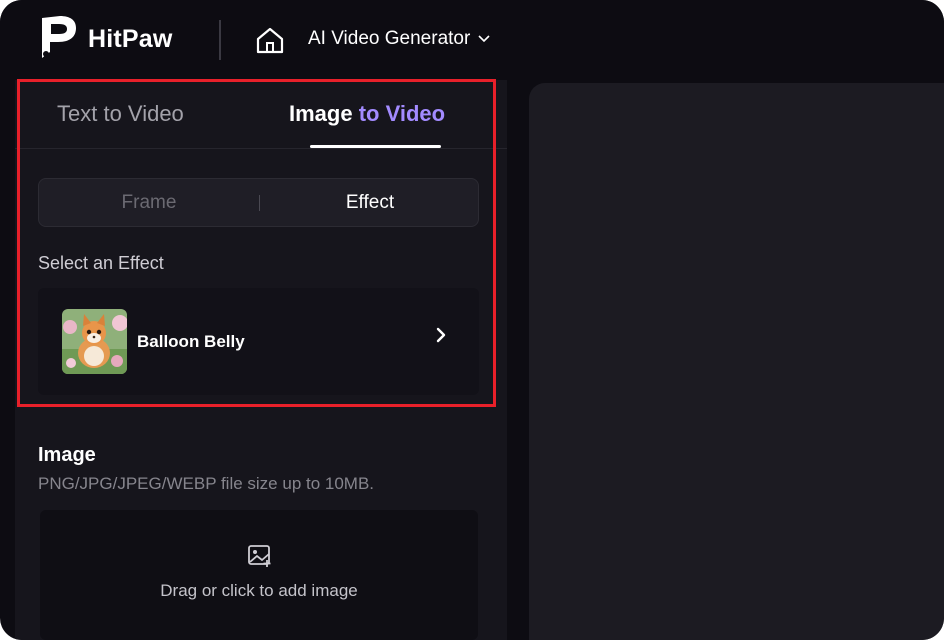 Image resolution: width=944 pixels, height=640 pixels. Describe the element at coordinates (270, 40) in the screenshot. I see `home-icon` at that location.